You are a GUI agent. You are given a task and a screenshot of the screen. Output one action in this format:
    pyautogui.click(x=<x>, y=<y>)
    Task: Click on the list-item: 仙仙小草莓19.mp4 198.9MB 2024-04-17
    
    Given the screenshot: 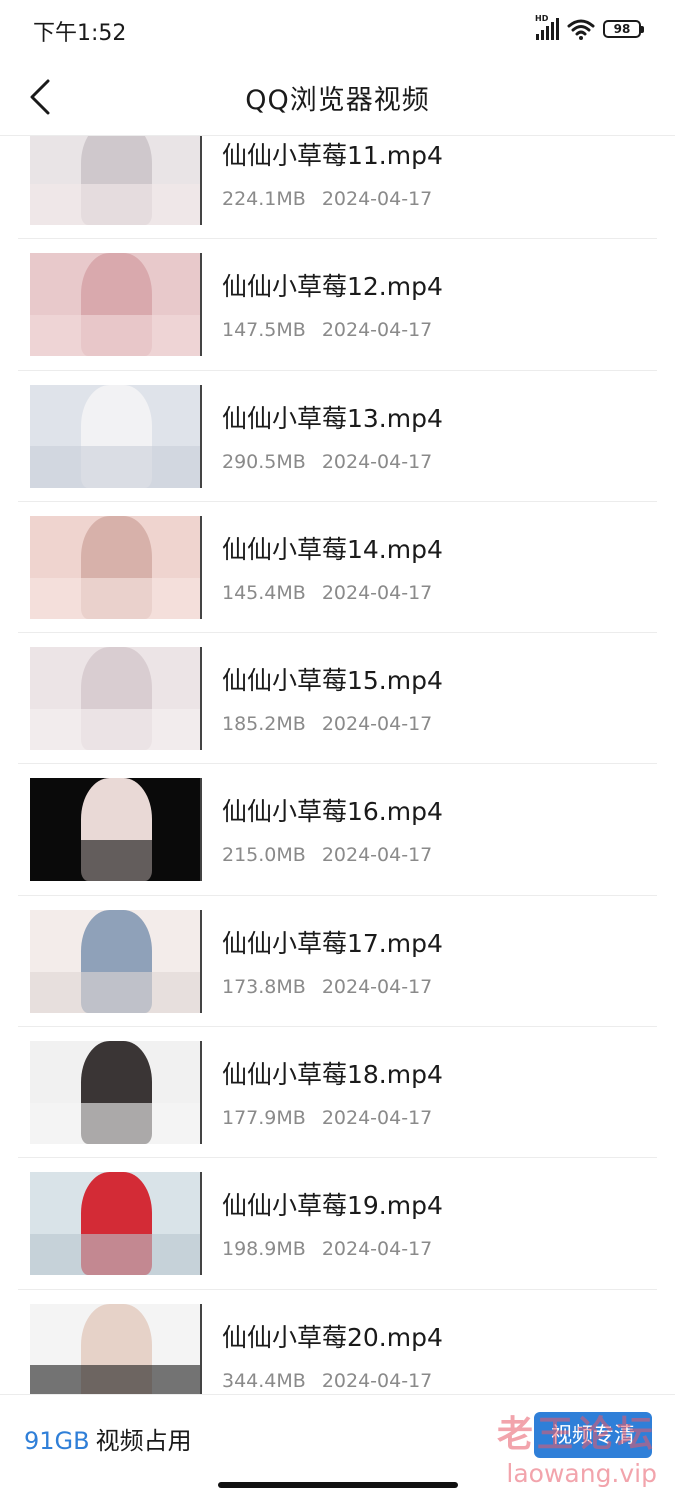 What is the action you would take?
    pyautogui.click(x=337, y=1224)
    